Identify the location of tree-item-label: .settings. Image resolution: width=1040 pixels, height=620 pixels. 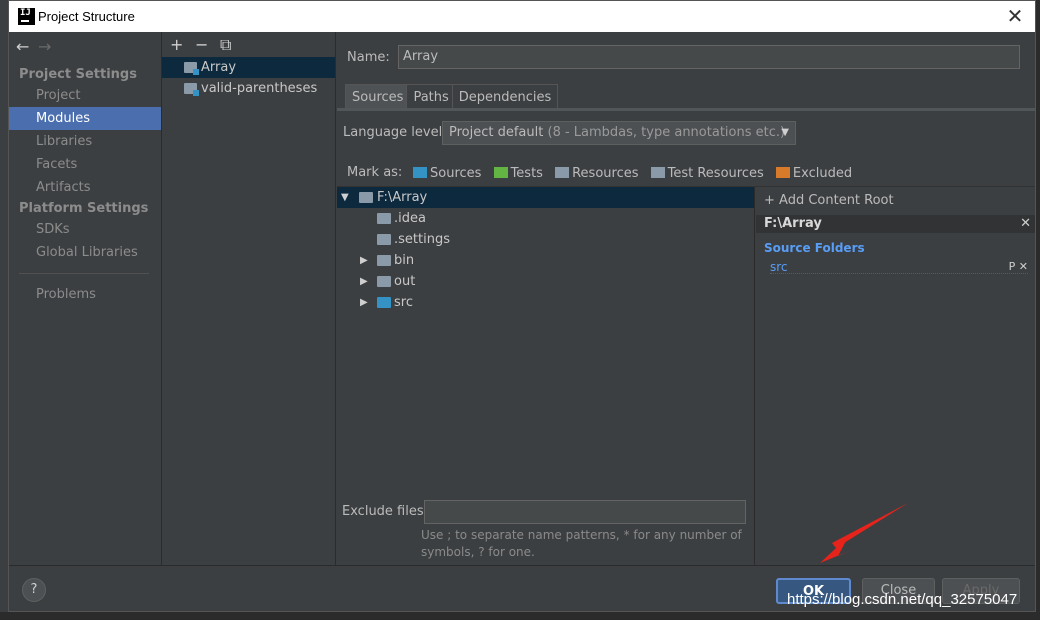
(422, 239).